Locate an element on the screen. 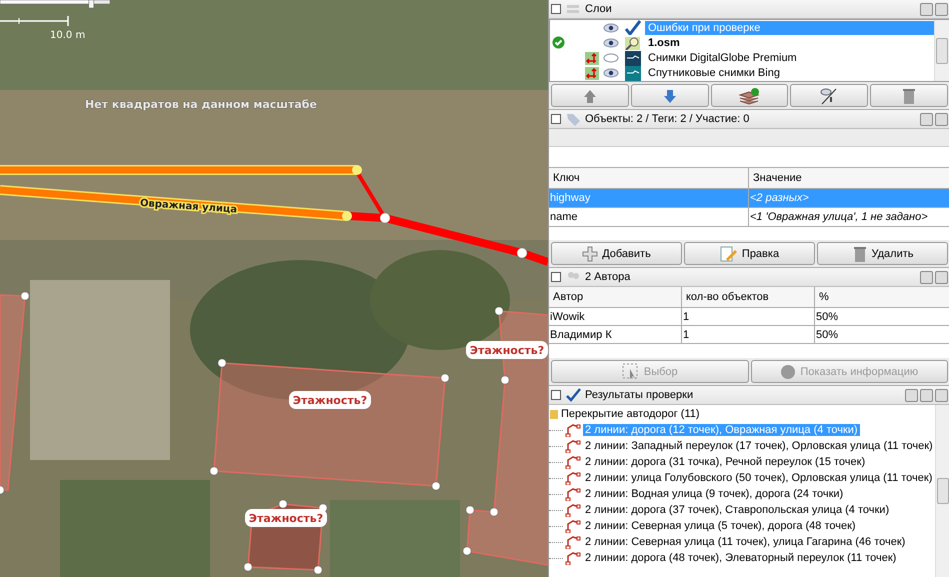  notepad-pencil-icon is located at coordinates (729, 254).